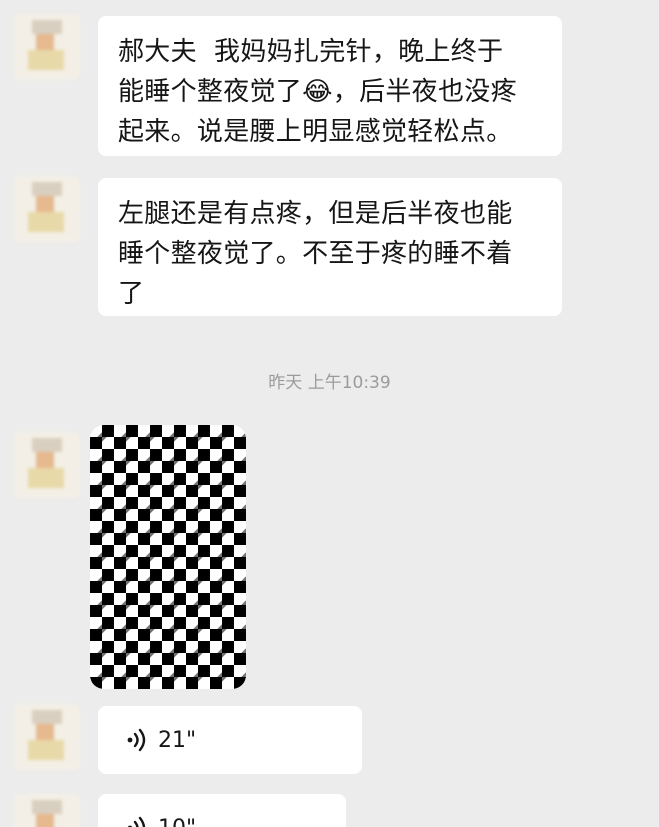 This screenshot has height=827, width=659. I want to click on message-text: 左腿还是有点疼，但是后半夜也能 睡个整夜觉了。不至于疼的睡不着 了, so click(315, 254).